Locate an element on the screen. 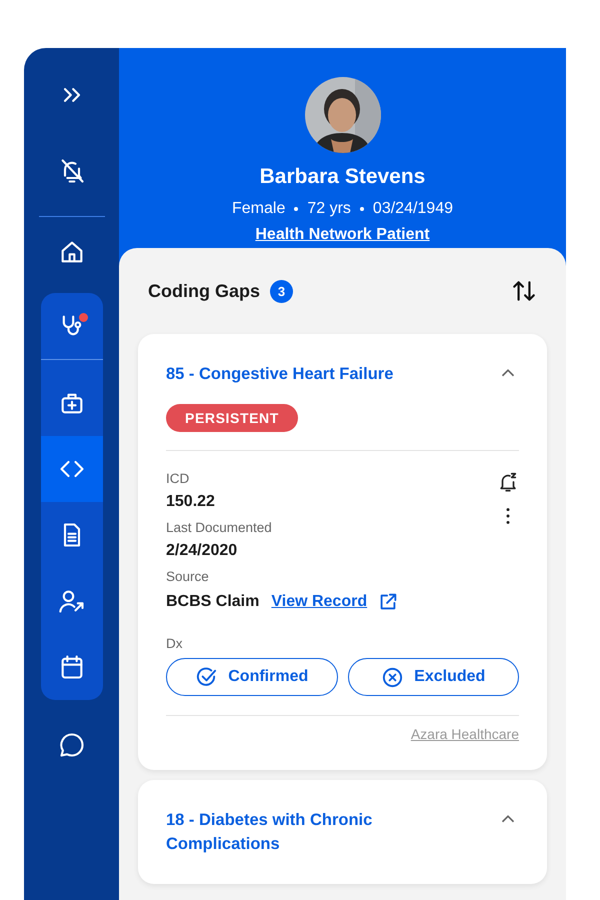  exclude-button: Excluded is located at coordinates (433, 677).